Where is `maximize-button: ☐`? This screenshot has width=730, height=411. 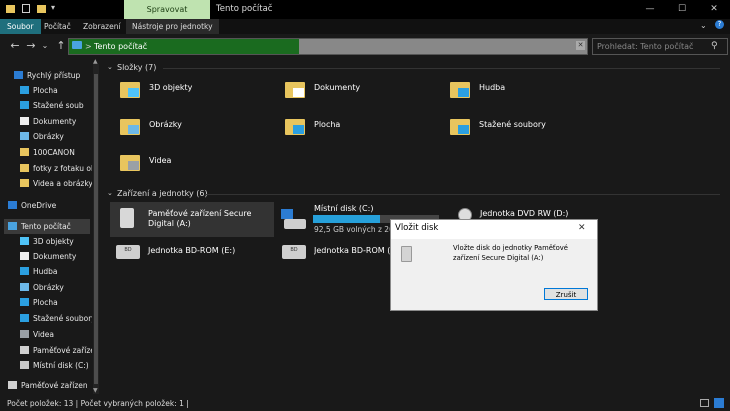 maximize-button: ☐ is located at coordinates (682, 9).